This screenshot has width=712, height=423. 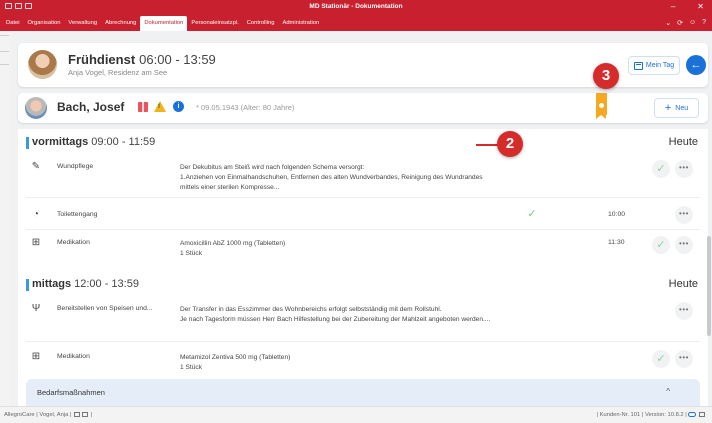 I want to click on item-time: 11:30, so click(x=616, y=242).